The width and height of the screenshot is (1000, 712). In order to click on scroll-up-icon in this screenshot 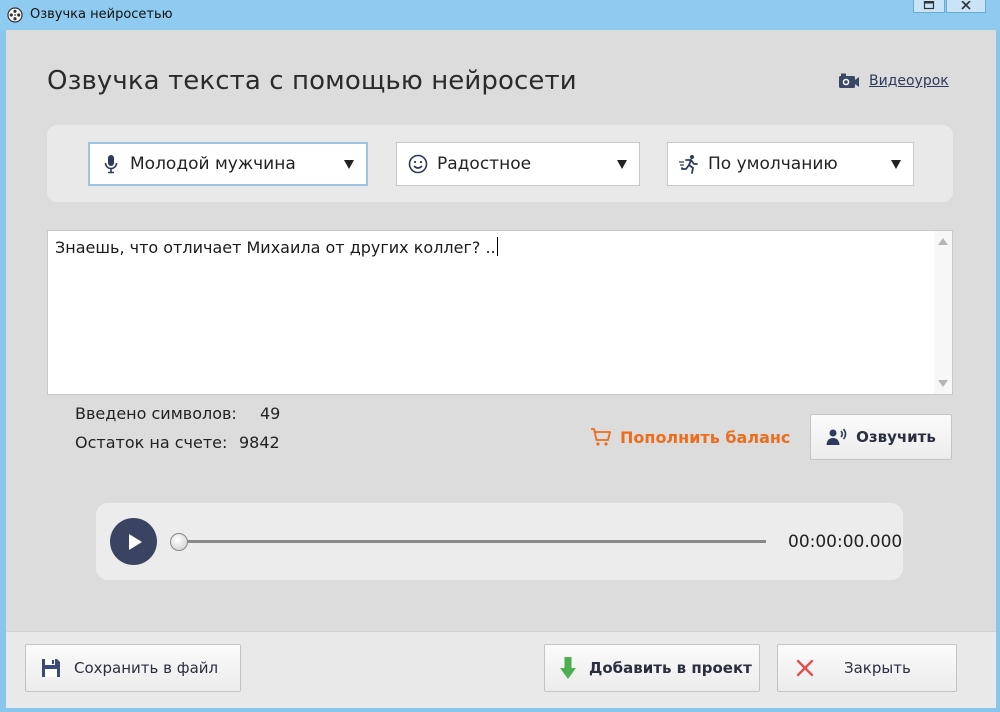, I will do `click(943, 241)`.